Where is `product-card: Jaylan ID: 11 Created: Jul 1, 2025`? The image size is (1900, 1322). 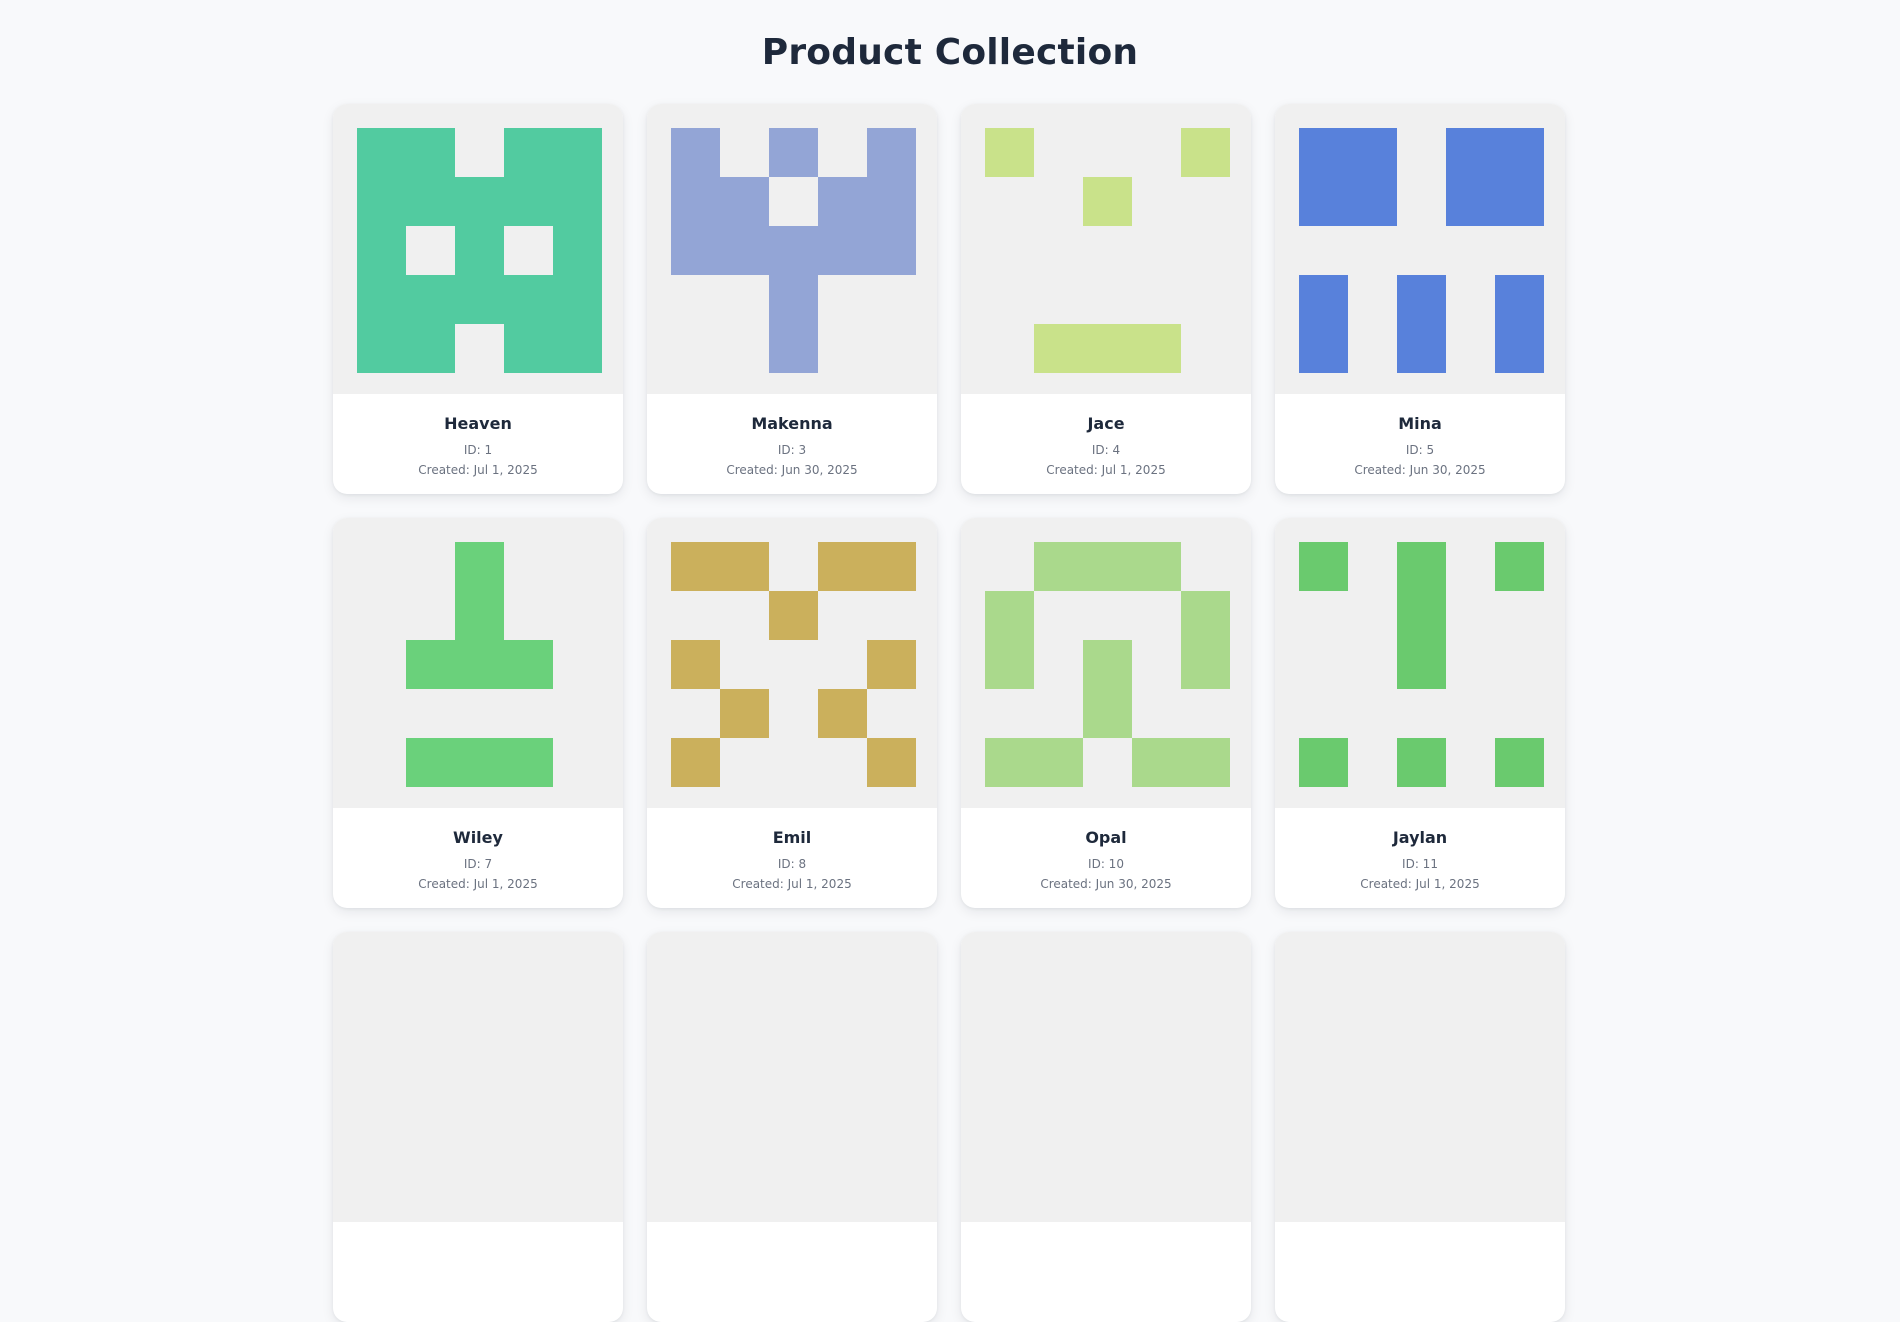 product-card: Jaylan ID: 11 Created: Jul 1, 2025 is located at coordinates (1420, 713).